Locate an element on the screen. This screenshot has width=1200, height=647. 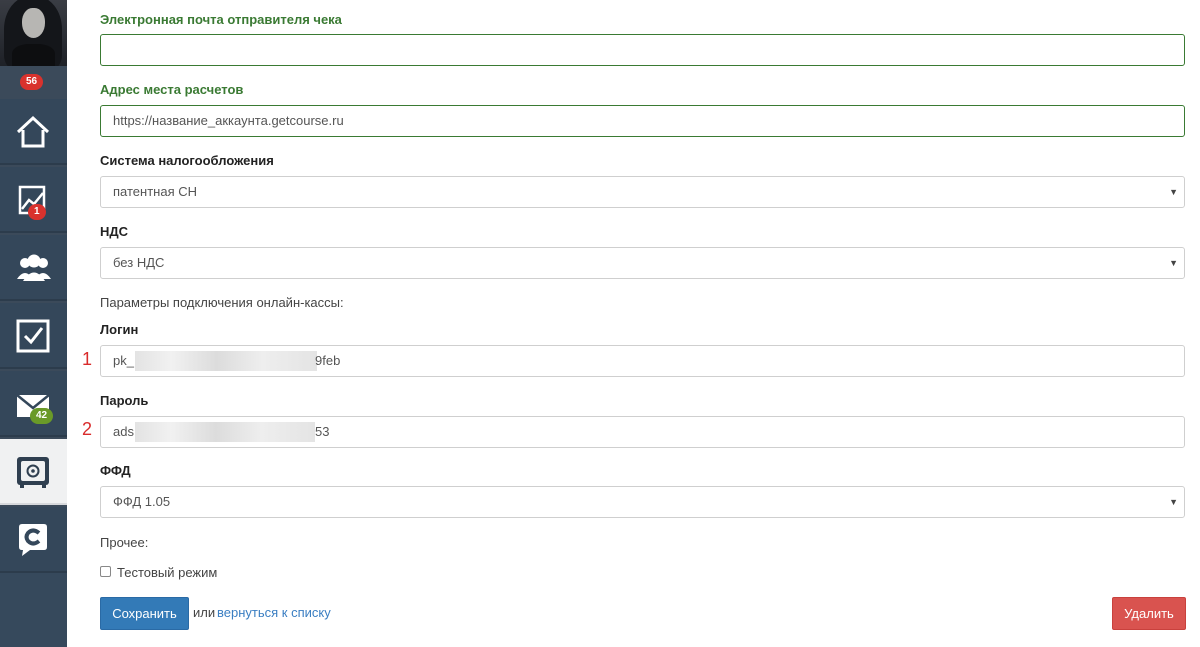
sidebar-item-analytics: 1 is located at coordinates (33, 200).